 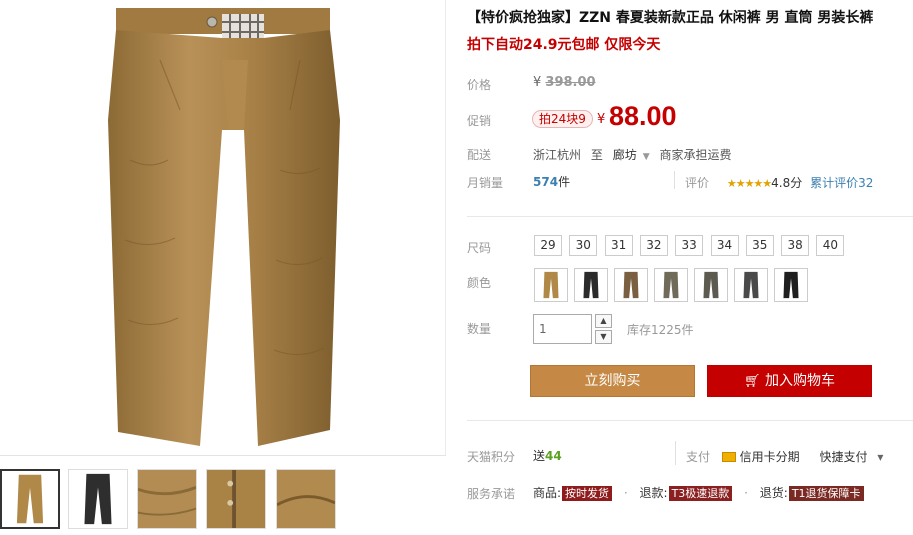 I want to click on quantity-label: 数量, so click(x=479, y=329).